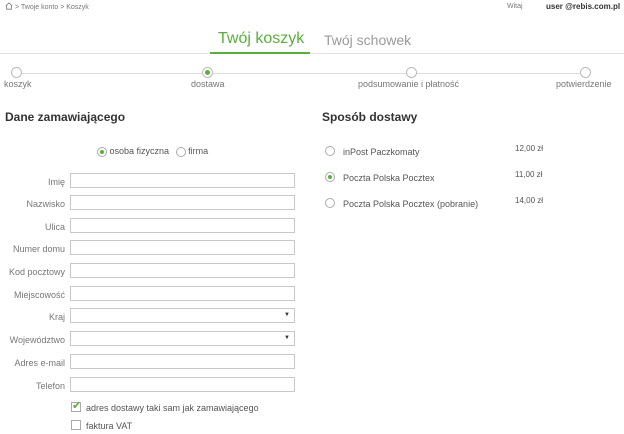 The height and width of the screenshot is (434, 624). Describe the element at coordinates (207, 72) in the screenshot. I see `step-indicator-active` at that location.